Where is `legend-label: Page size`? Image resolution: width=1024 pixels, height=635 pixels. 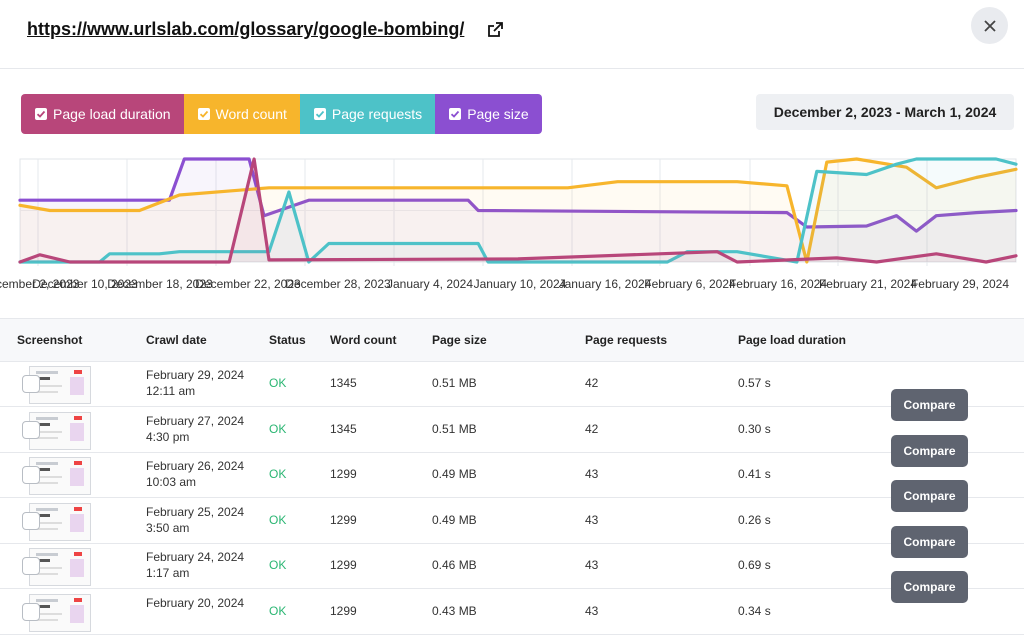
legend-label: Page size is located at coordinates (498, 114).